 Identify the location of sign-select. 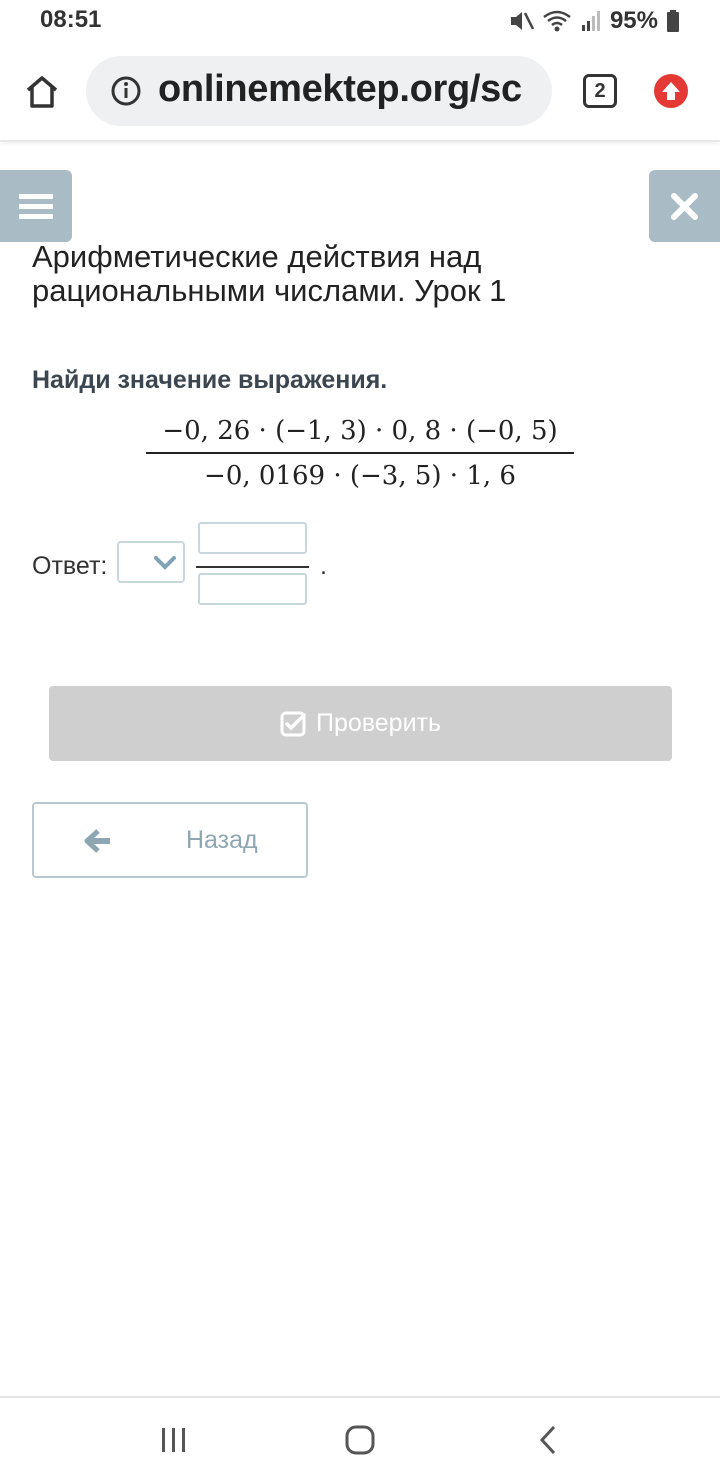
(151, 562).